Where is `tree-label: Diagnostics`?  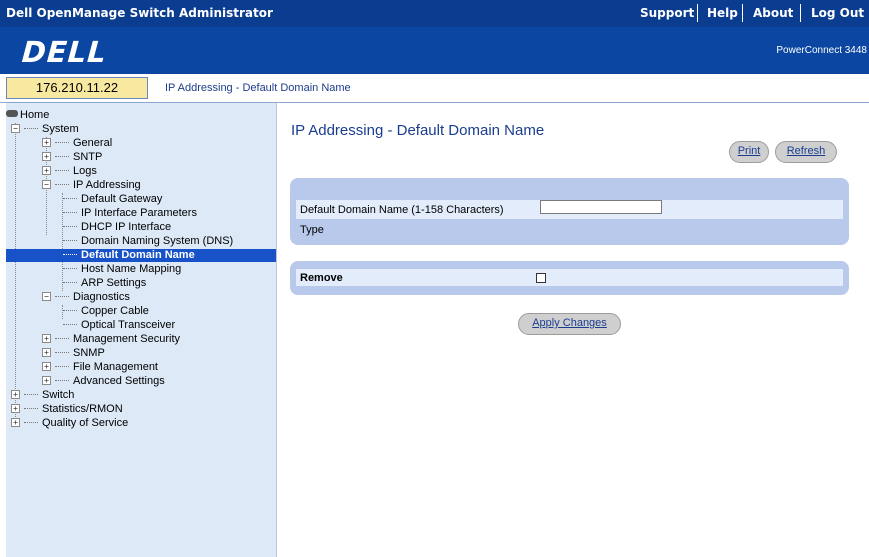 tree-label: Diagnostics is located at coordinates (101, 297).